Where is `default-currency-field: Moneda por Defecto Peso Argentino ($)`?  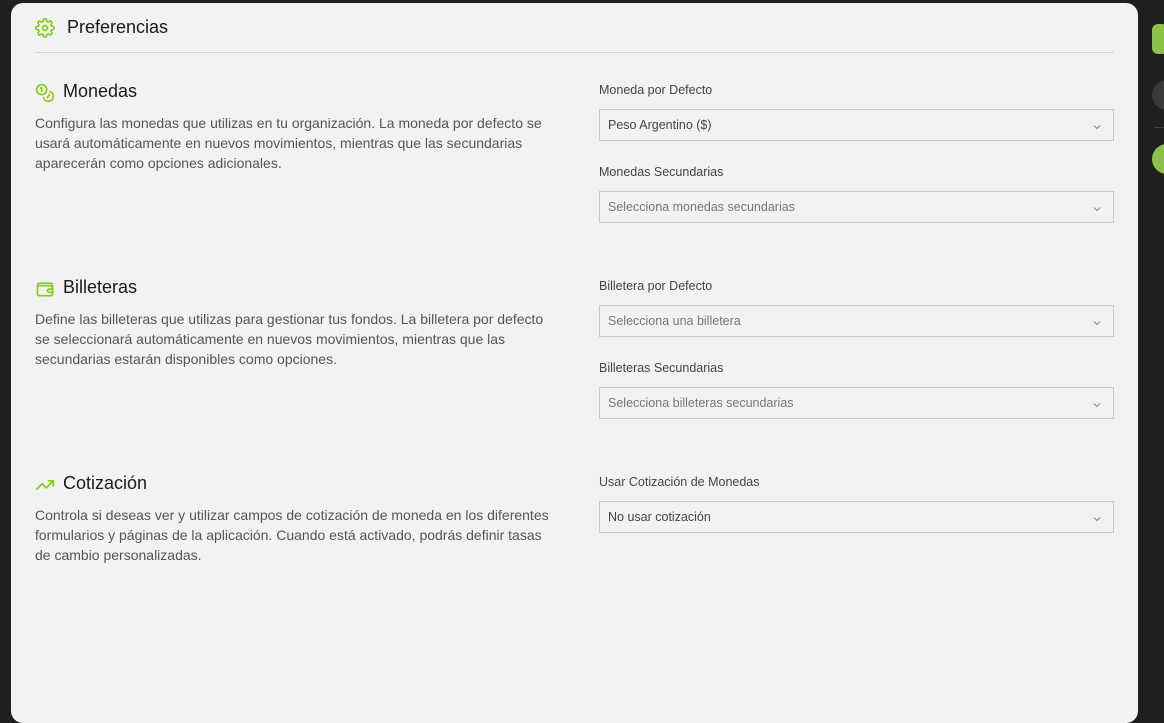
default-currency-field: Moneda por Defecto Peso Argentino ($) is located at coordinates (856, 112).